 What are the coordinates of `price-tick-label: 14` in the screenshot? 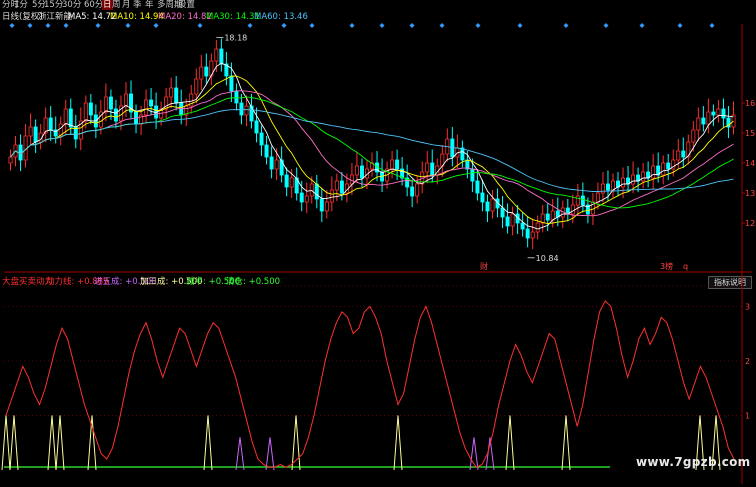 It's located at (750, 163).